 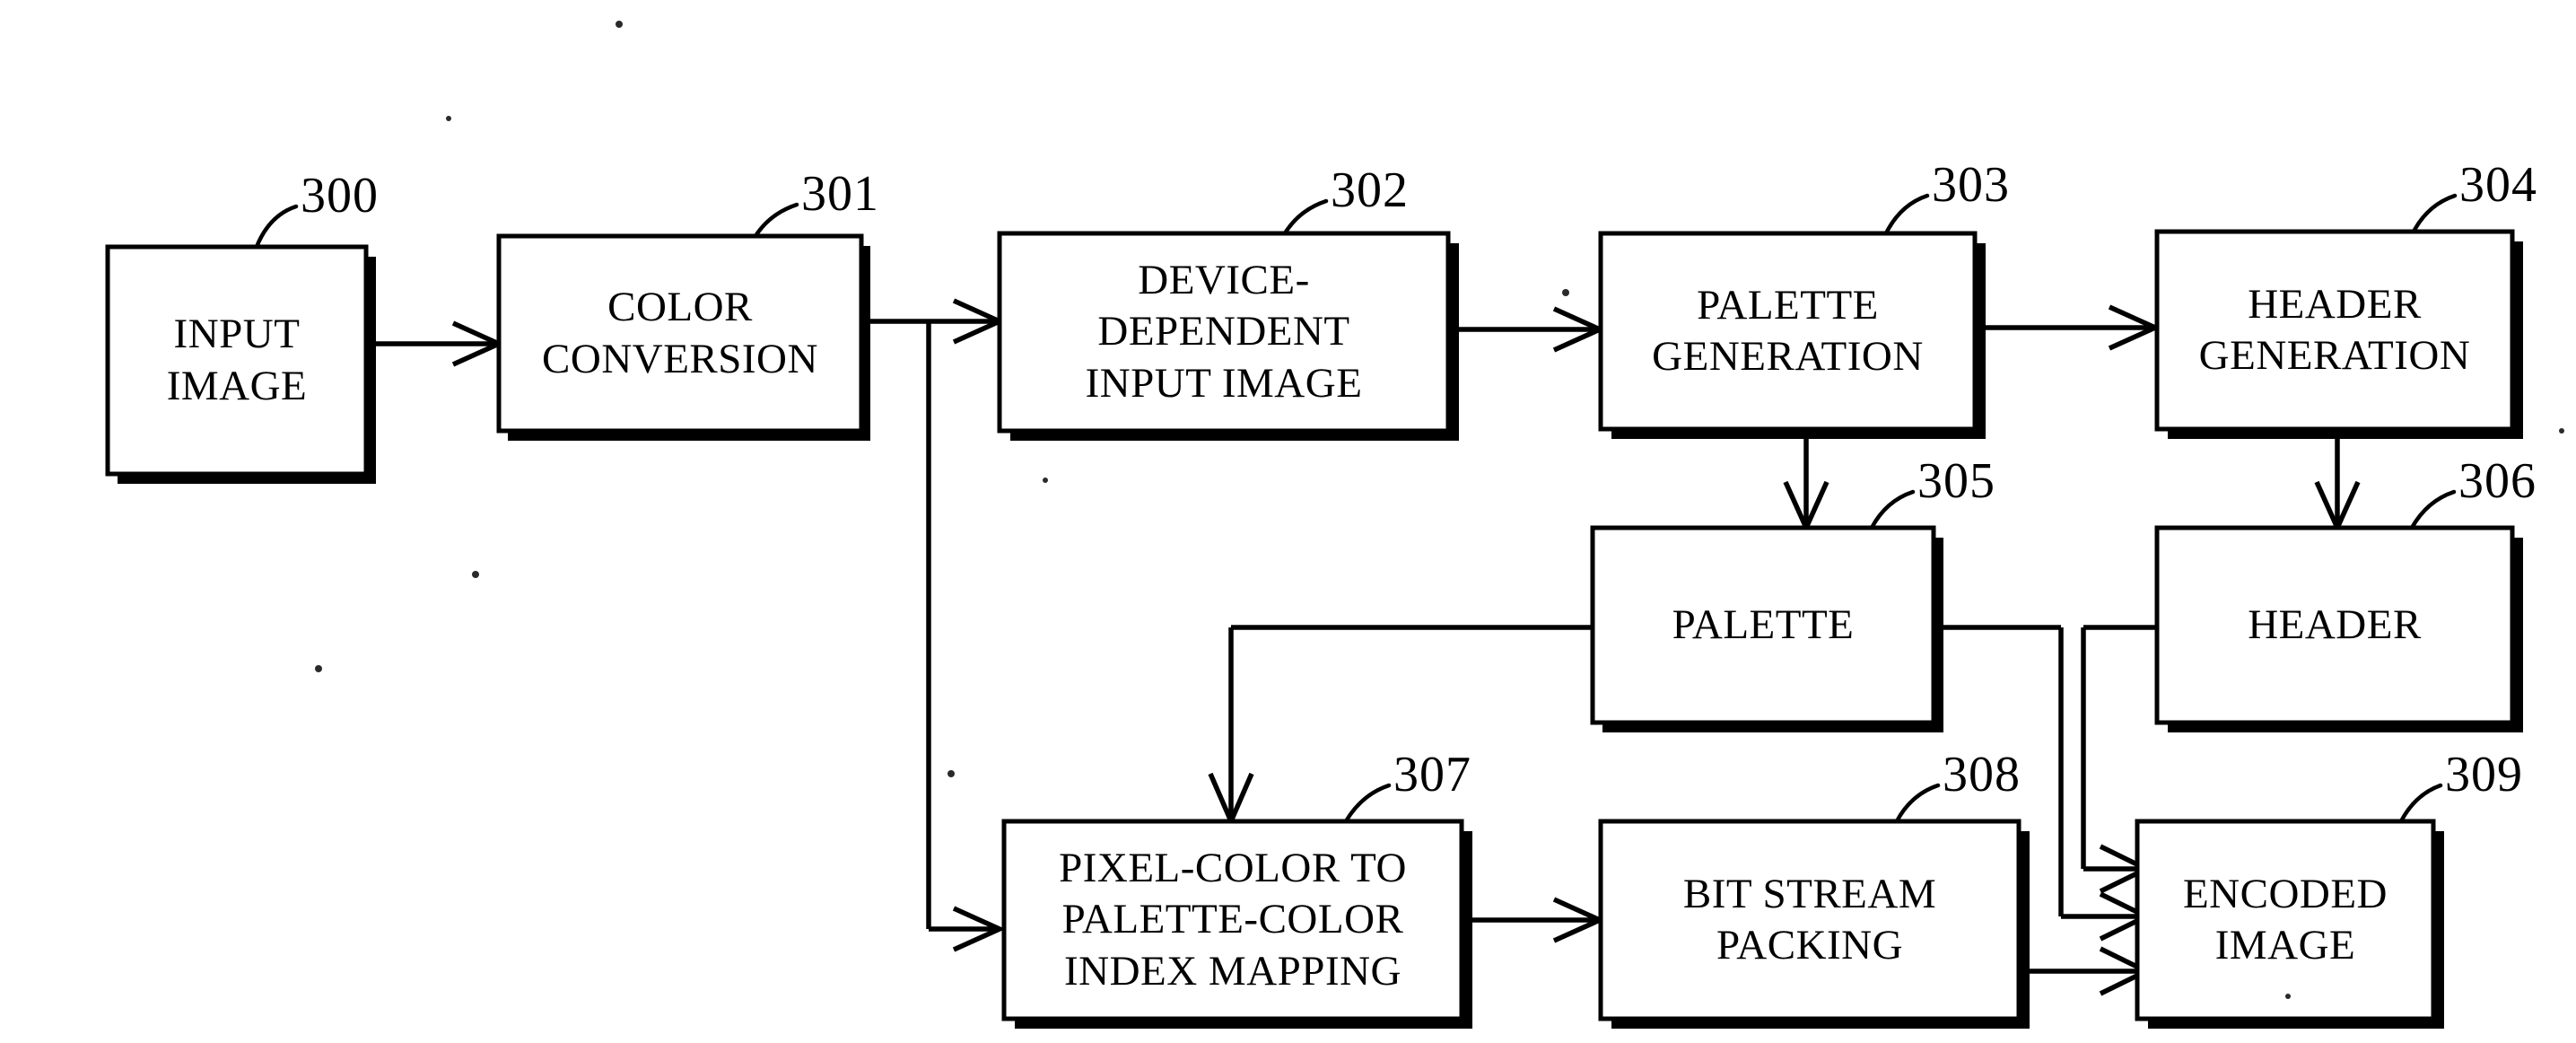 I want to click on block-305-rect, so click(x=1763, y=625).